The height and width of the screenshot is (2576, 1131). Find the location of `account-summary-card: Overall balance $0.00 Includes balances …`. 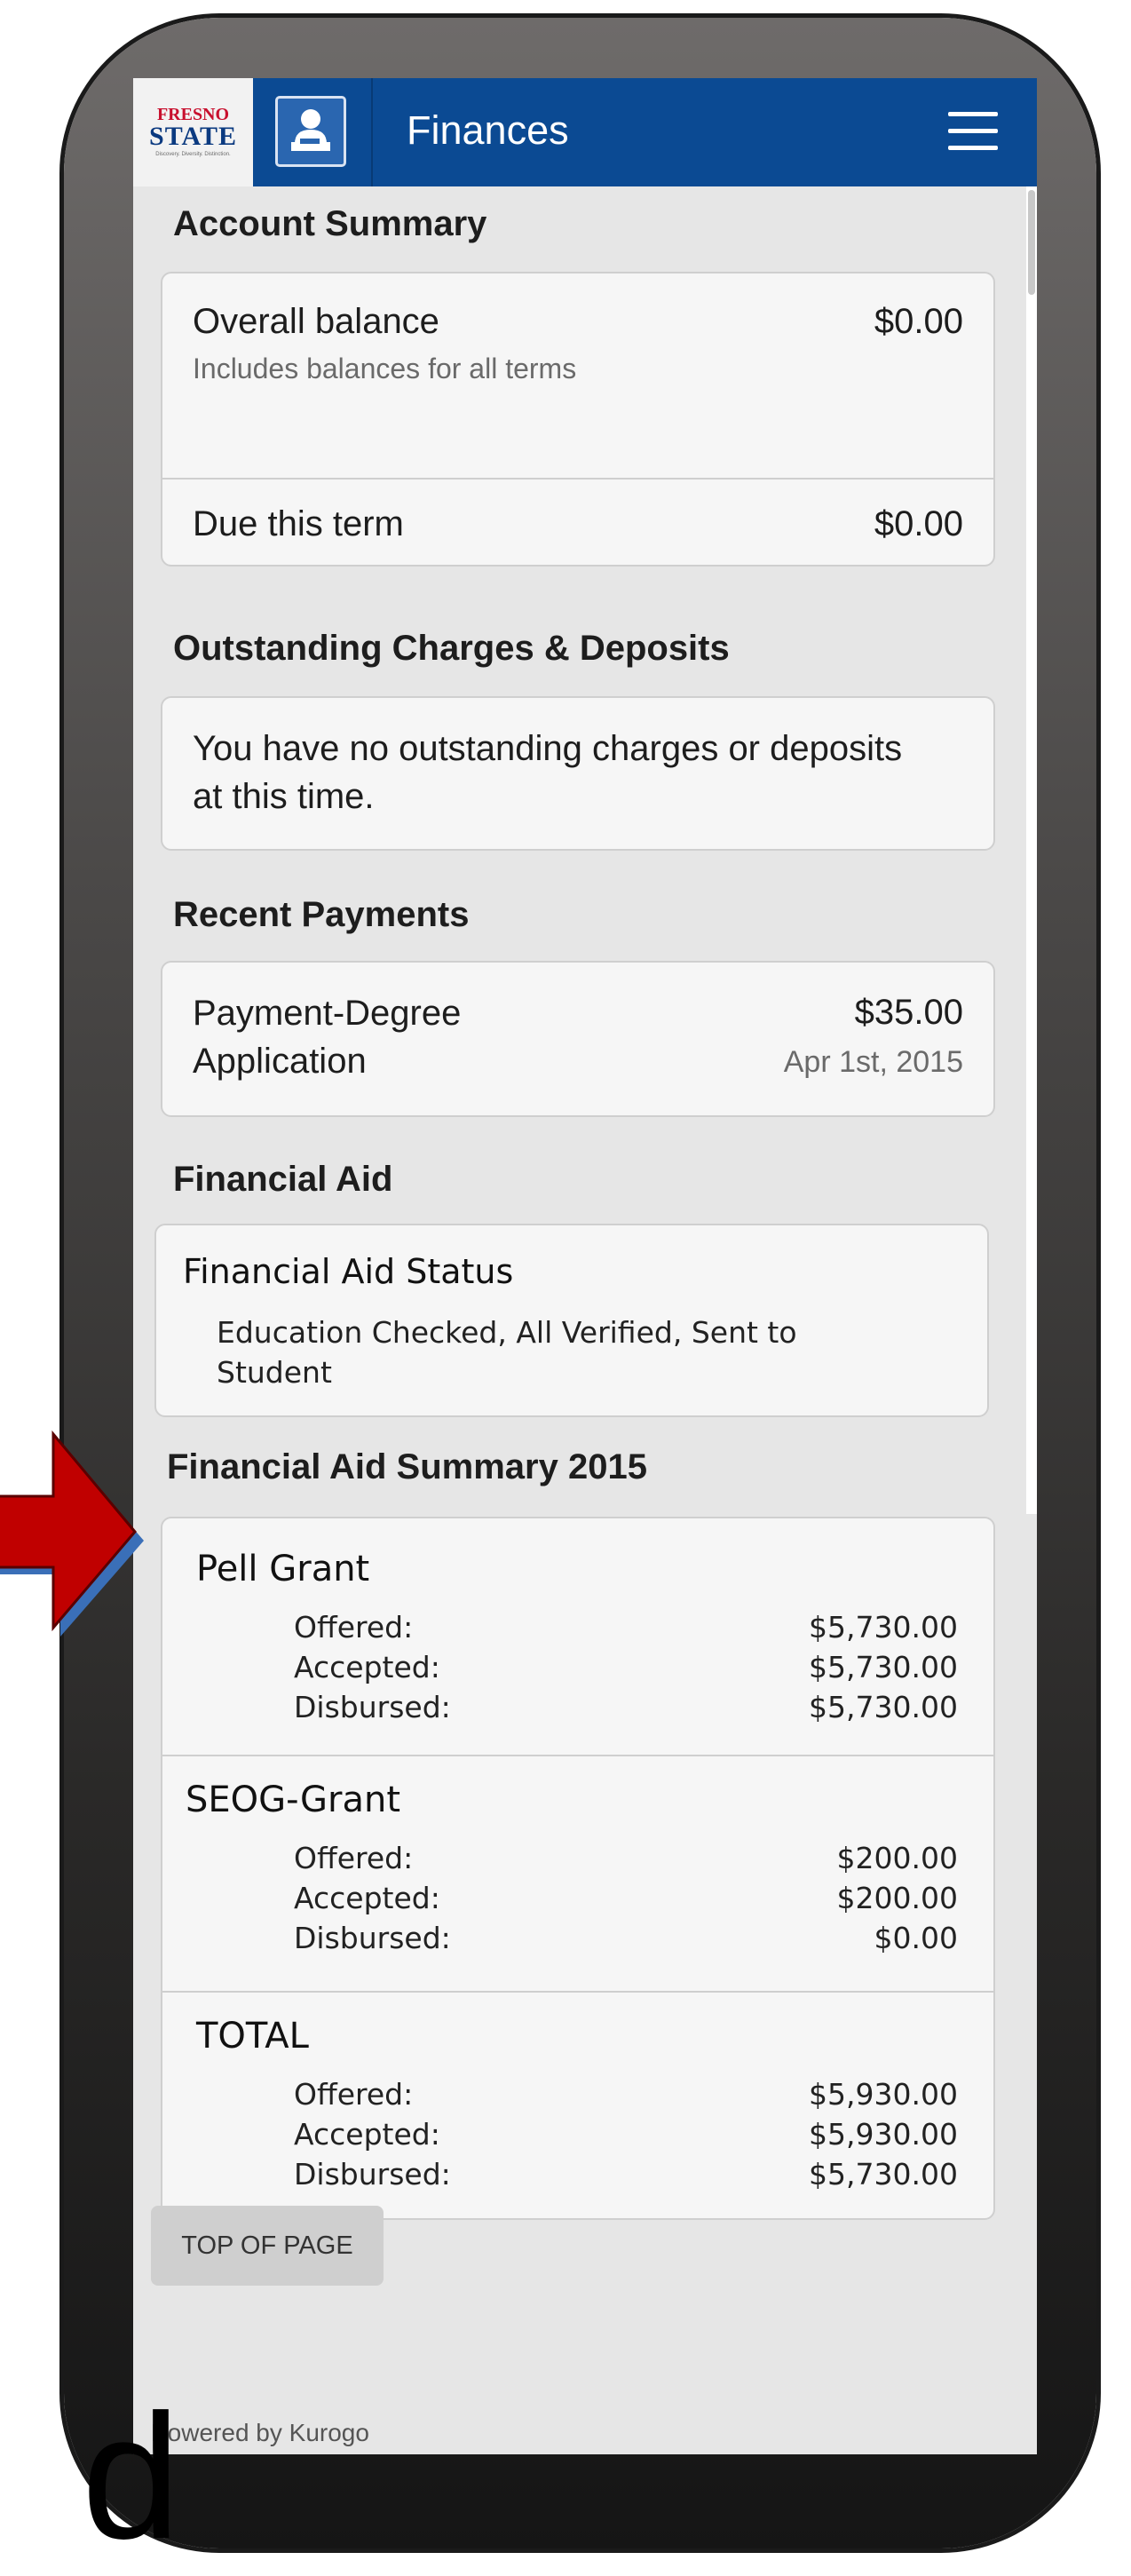

account-summary-card: Overall balance $0.00 Includes balances … is located at coordinates (578, 420).